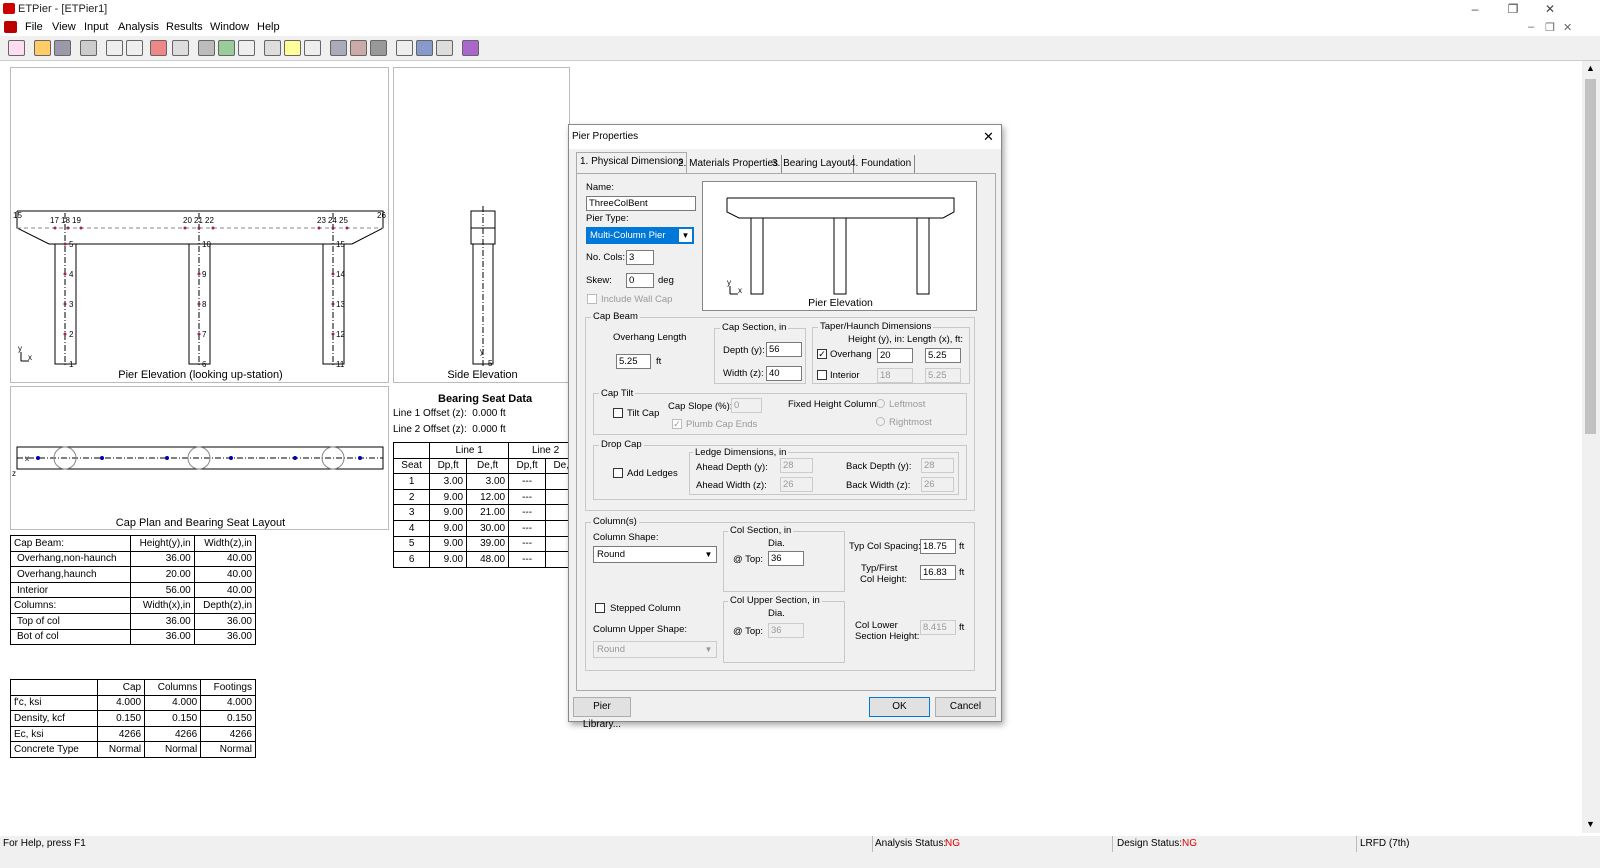 The image size is (1600, 868). Describe the element at coordinates (184, 27) in the screenshot. I see `menu-results: Results` at that location.